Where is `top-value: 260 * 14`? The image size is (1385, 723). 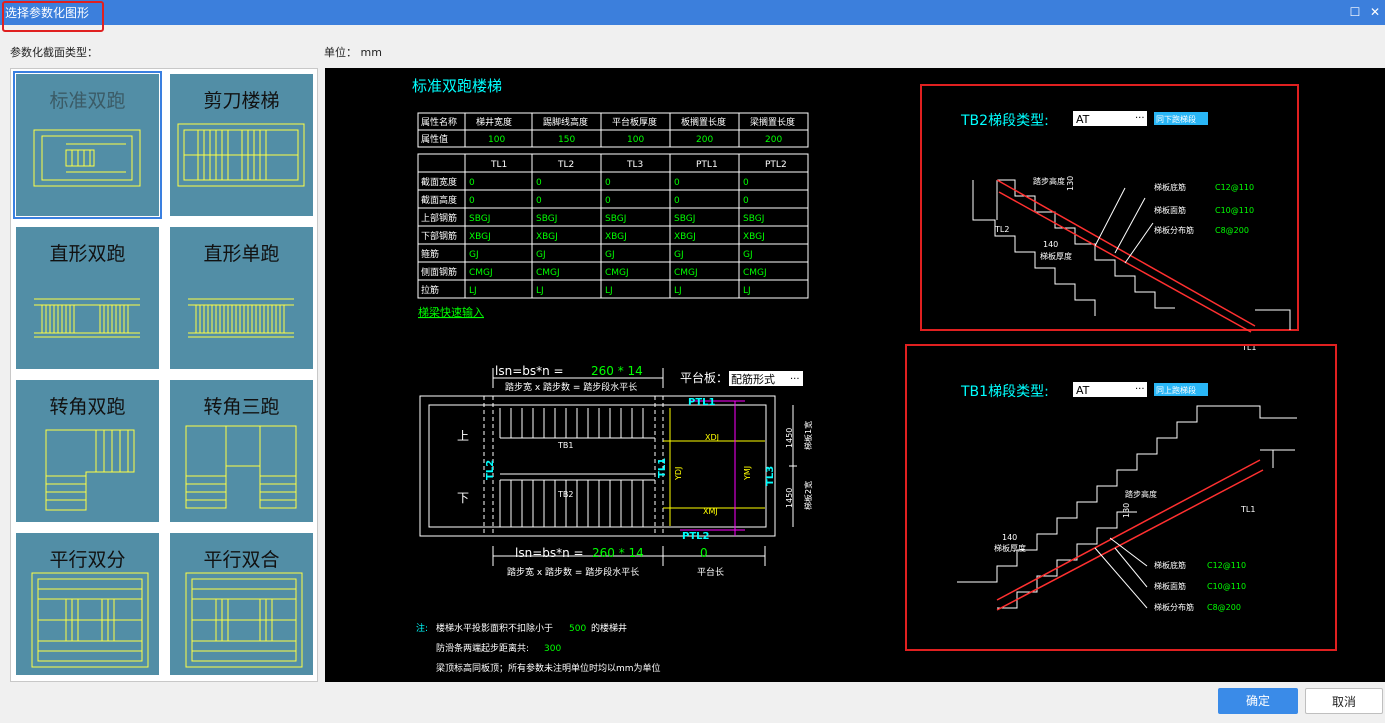 top-value: 260 * 14 is located at coordinates (617, 371).